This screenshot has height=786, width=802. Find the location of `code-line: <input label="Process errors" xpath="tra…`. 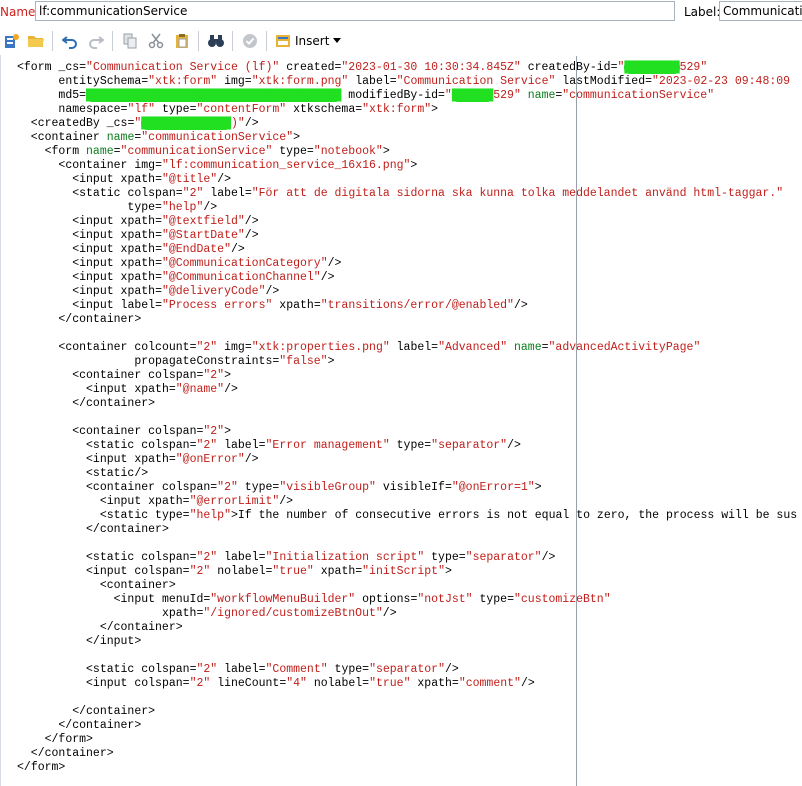

code-line: <input label="Process errors" xpath="tra… is located at coordinates (272, 305).